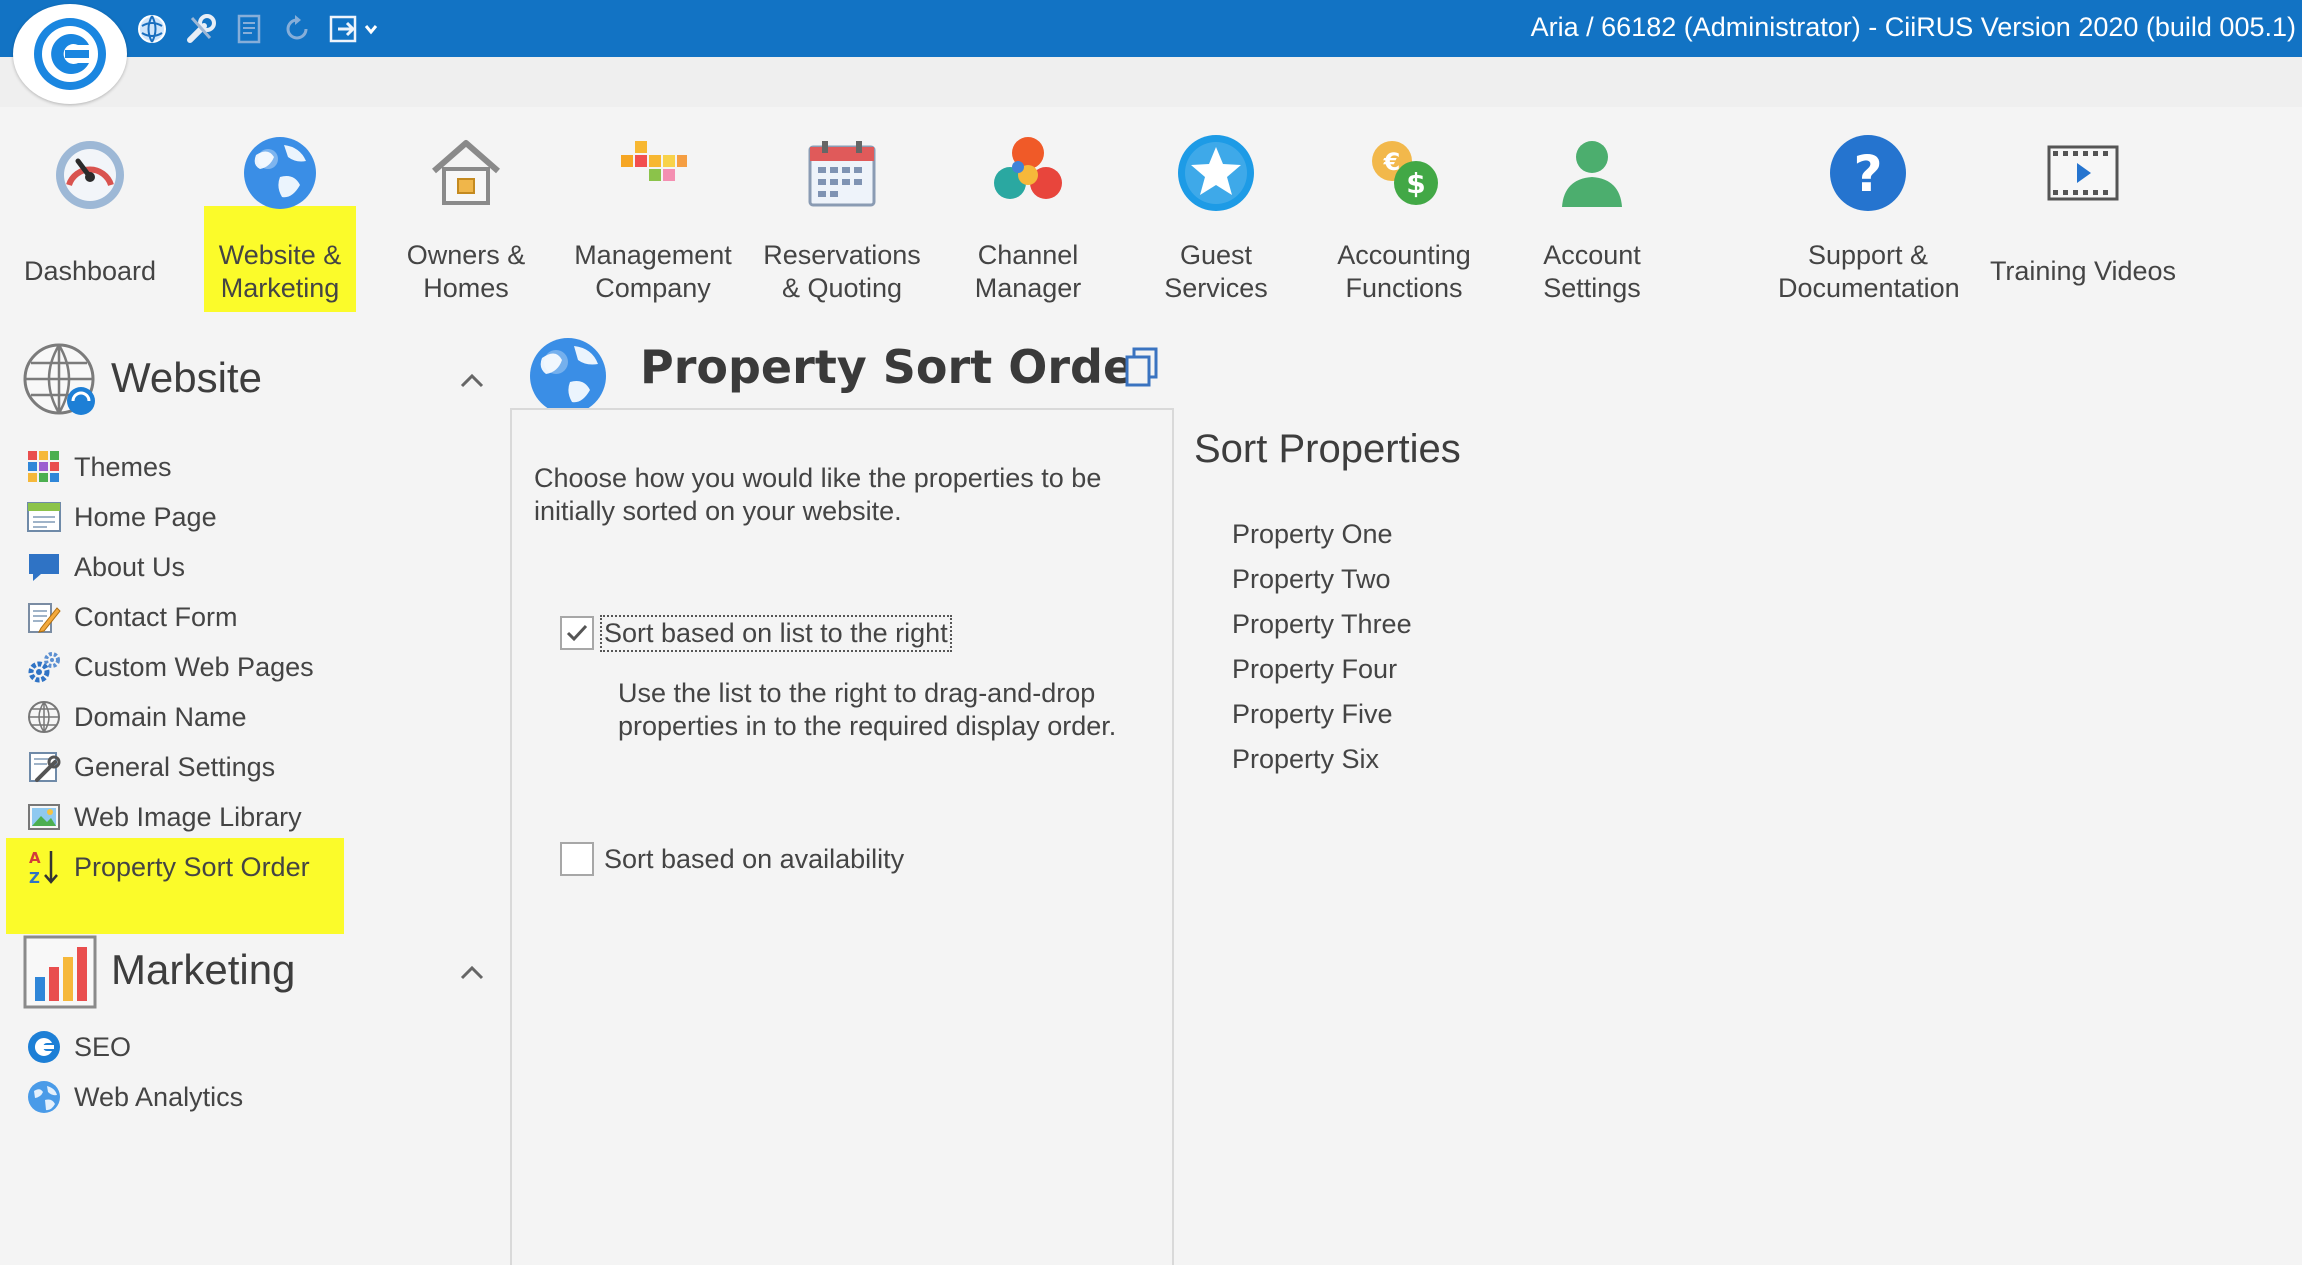  What do you see at coordinates (156, 616) in the screenshot?
I see `nav-item-label: Contact Form` at bounding box center [156, 616].